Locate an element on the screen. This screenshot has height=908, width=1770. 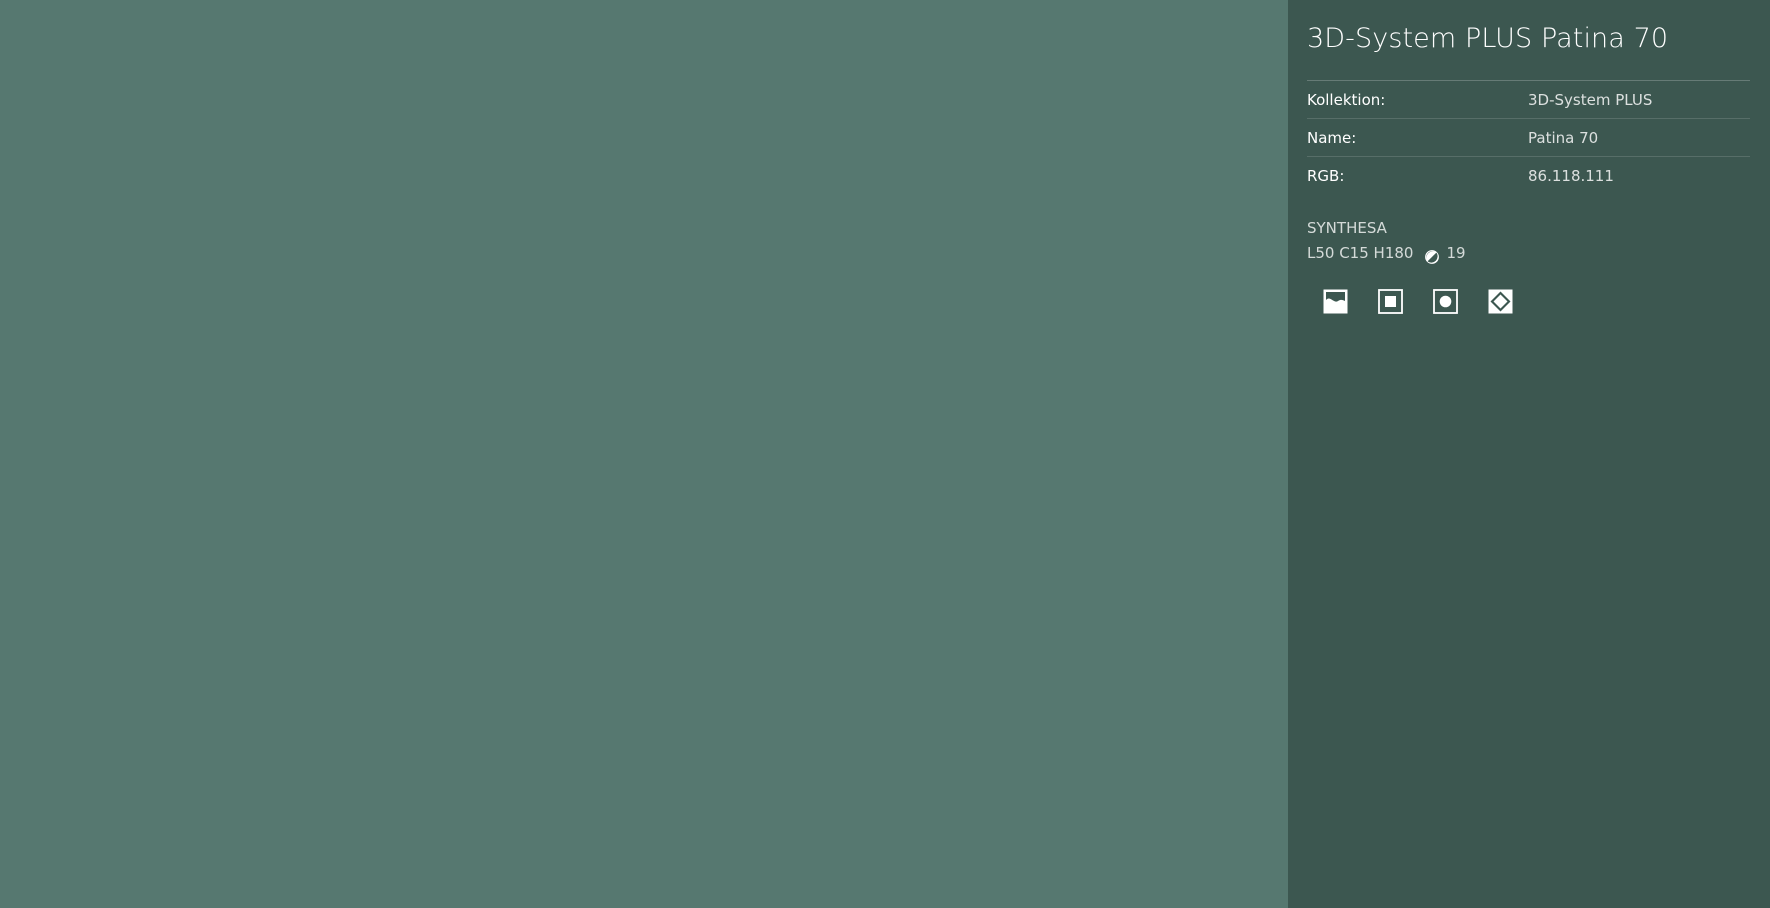
color-title: 3D-System PLUS Patina 70 is located at coordinates (1488, 38).